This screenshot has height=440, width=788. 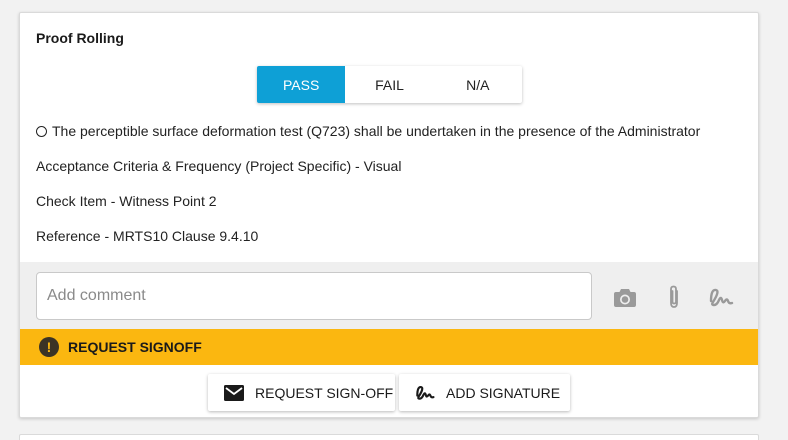 I want to click on request-signoff-button: REQUEST SIGN-OFF, so click(x=301, y=392).